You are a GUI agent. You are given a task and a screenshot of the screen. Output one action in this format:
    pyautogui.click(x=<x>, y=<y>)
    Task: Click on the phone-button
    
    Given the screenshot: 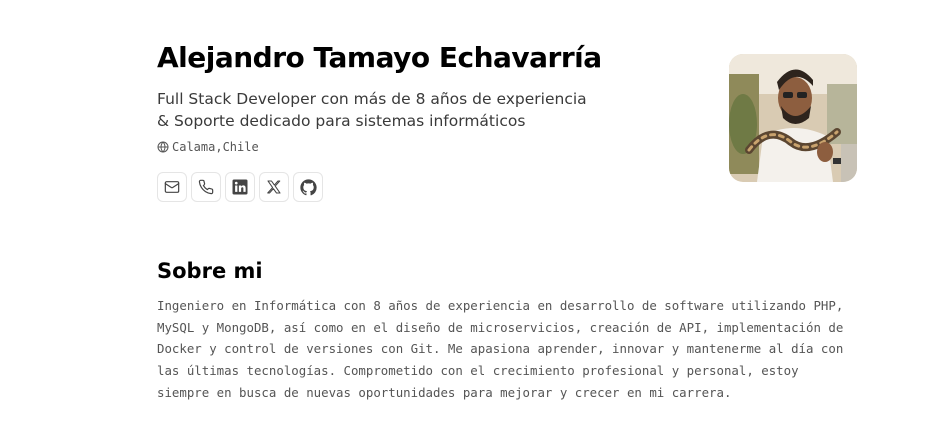 What is the action you would take?
    pyautogui.click(x=206, y=187)
    